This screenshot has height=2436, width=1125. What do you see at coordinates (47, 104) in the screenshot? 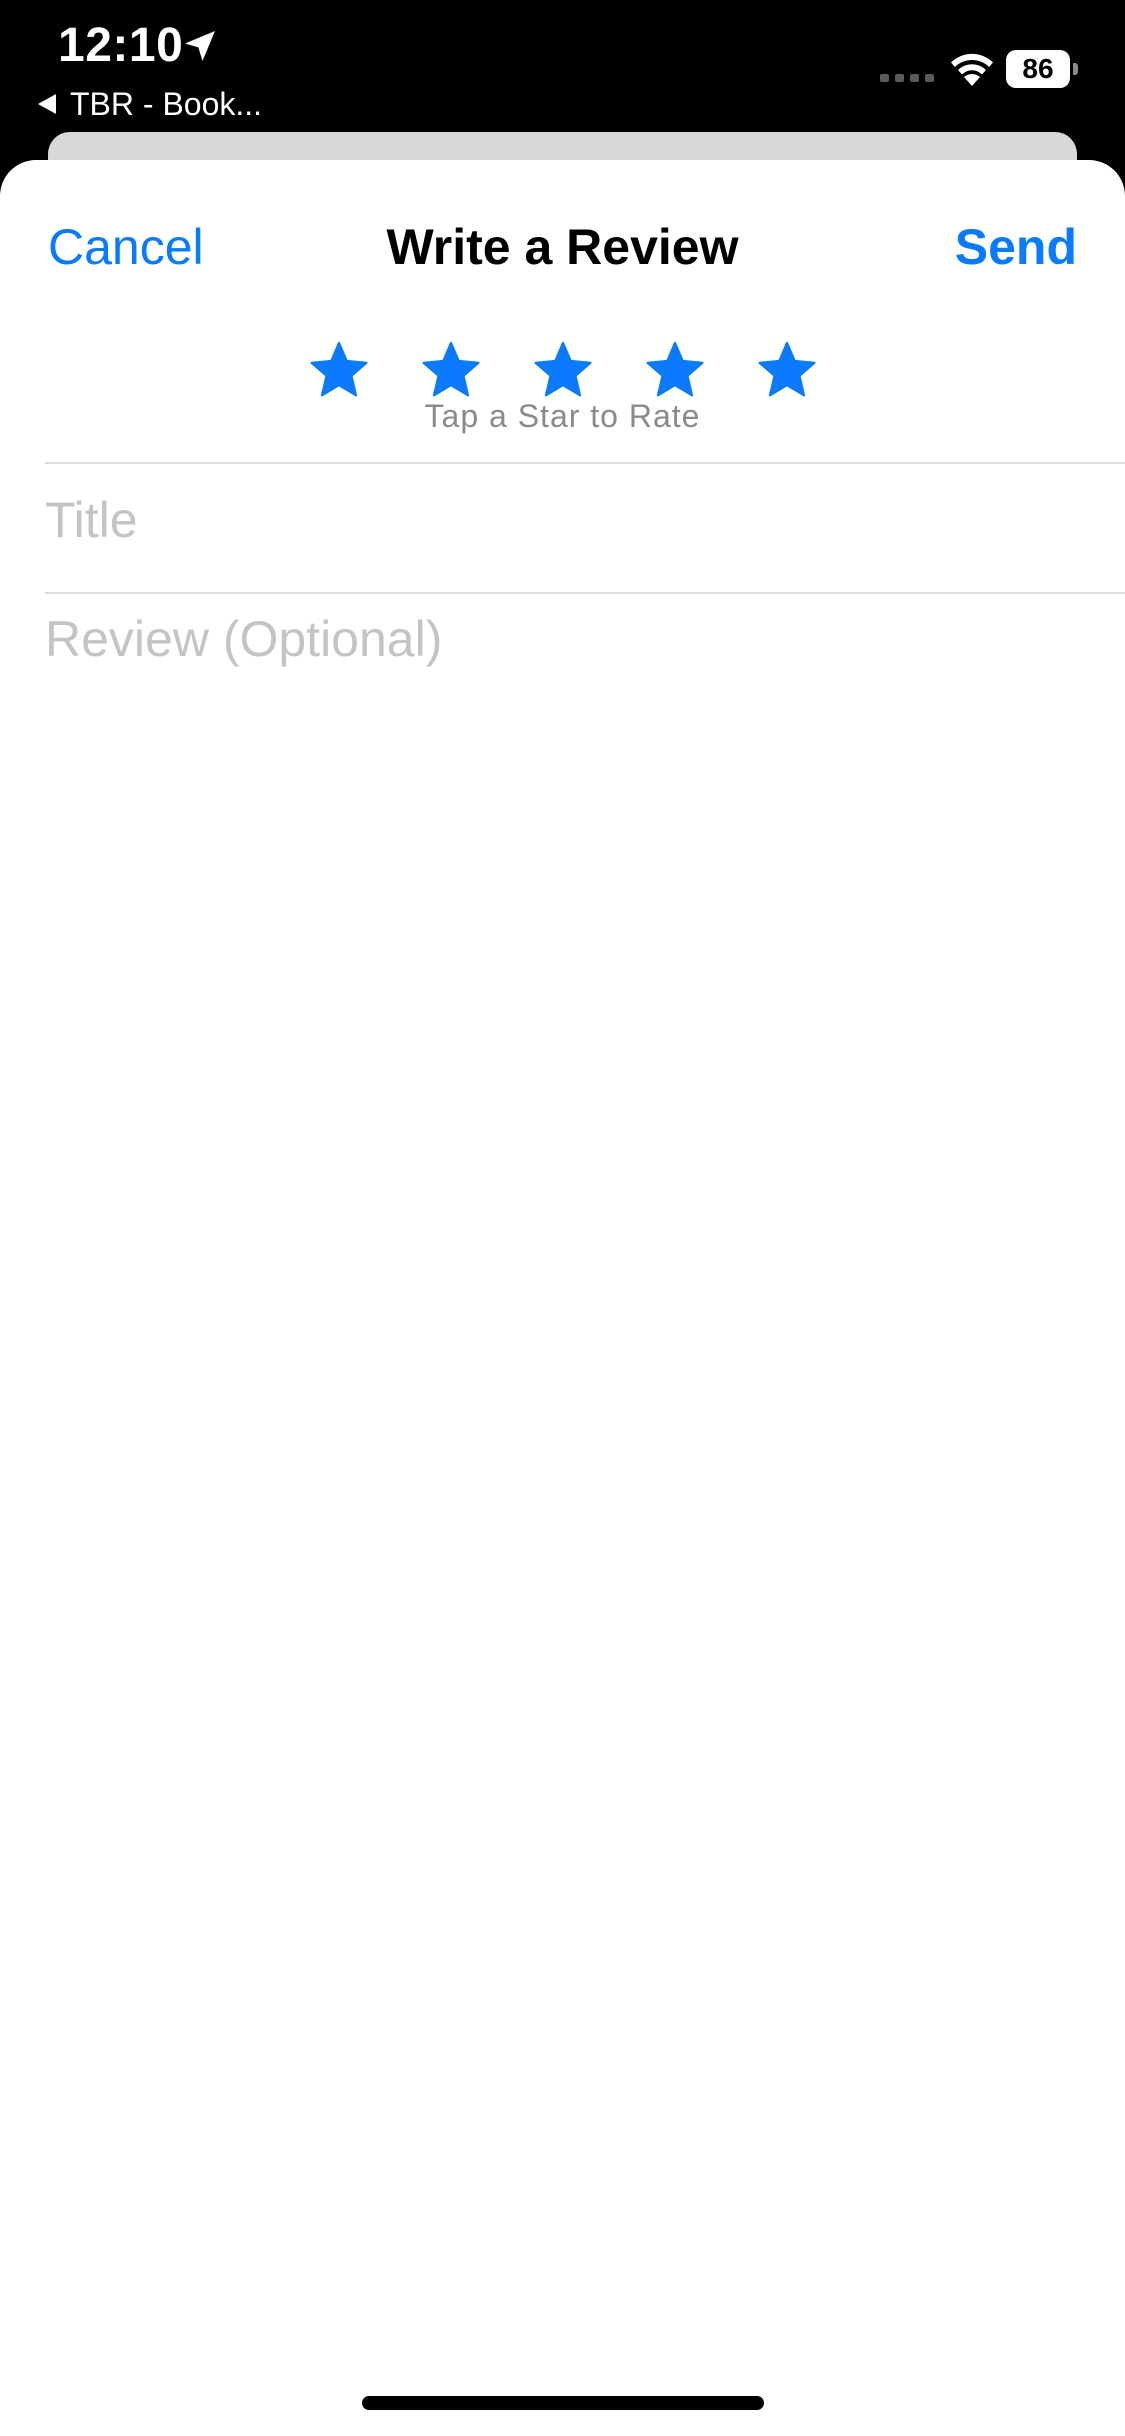
I see `back-triangle-icon` at bounding box center [47, 104].